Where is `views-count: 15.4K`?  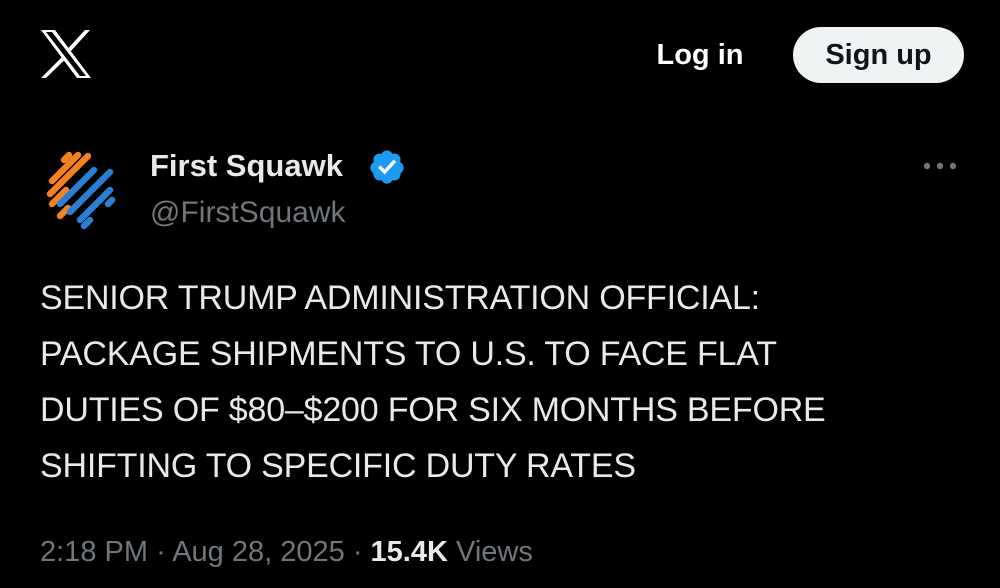
views-count: 15.4K is located at coordinates (409, 552).